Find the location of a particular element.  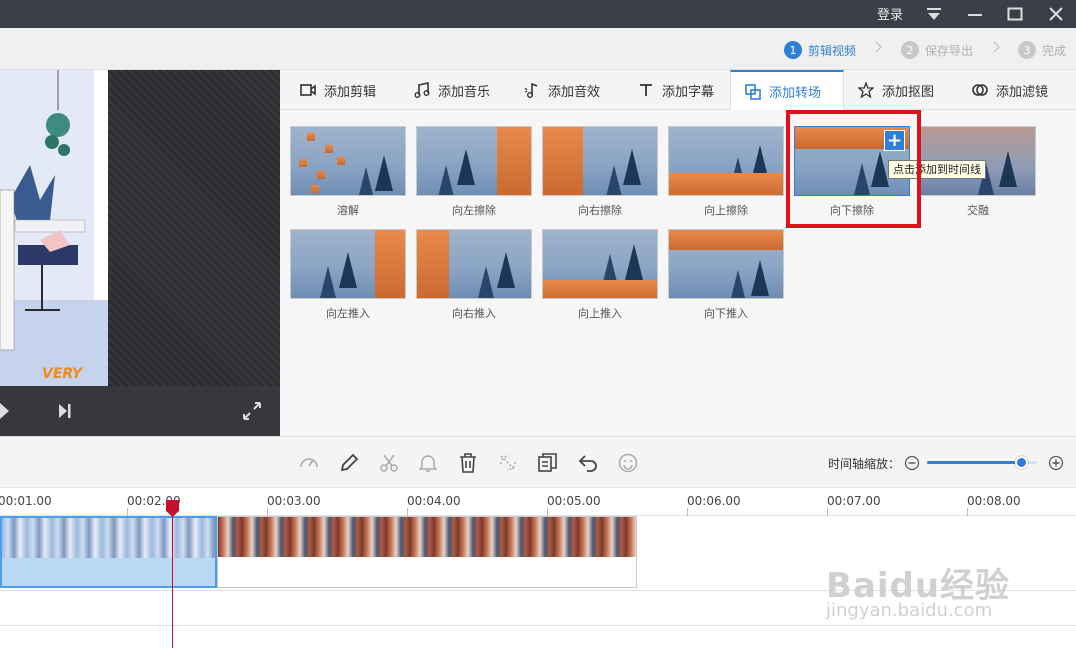

transition-wipe-right is located at coordinates (600, 161).